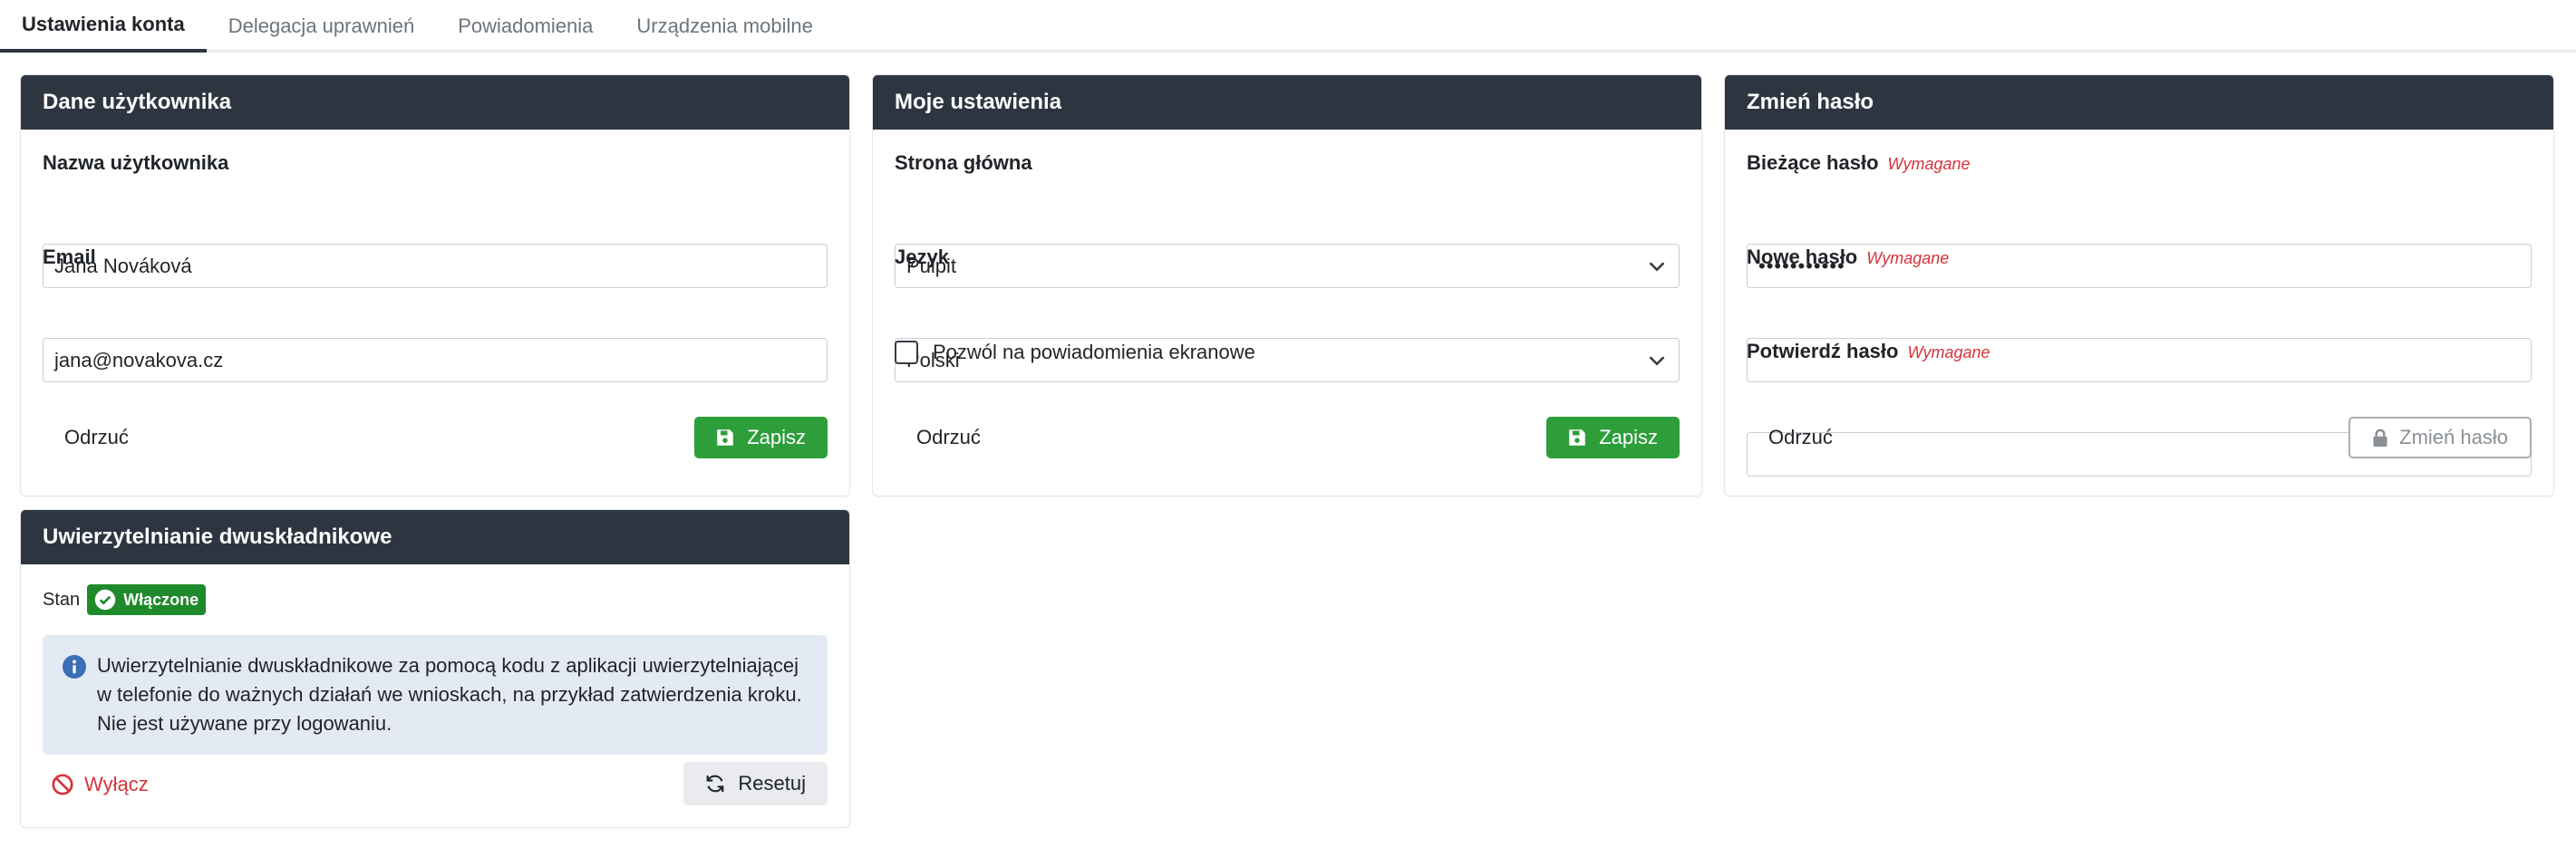 The height and width of the screenshot is (857, 2576). What do you see at coordinates (922, 257) in the screenshot?
I see `language-label: Język` at bounding box center [922, 257].